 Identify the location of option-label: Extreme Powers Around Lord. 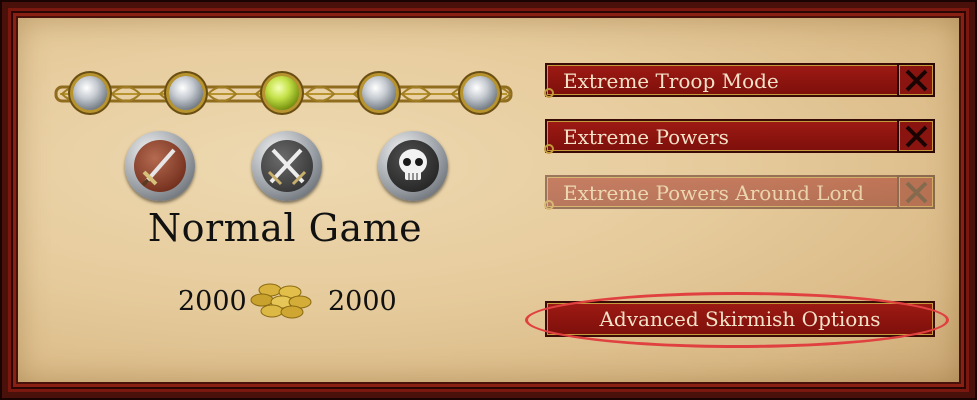
(713, 193).